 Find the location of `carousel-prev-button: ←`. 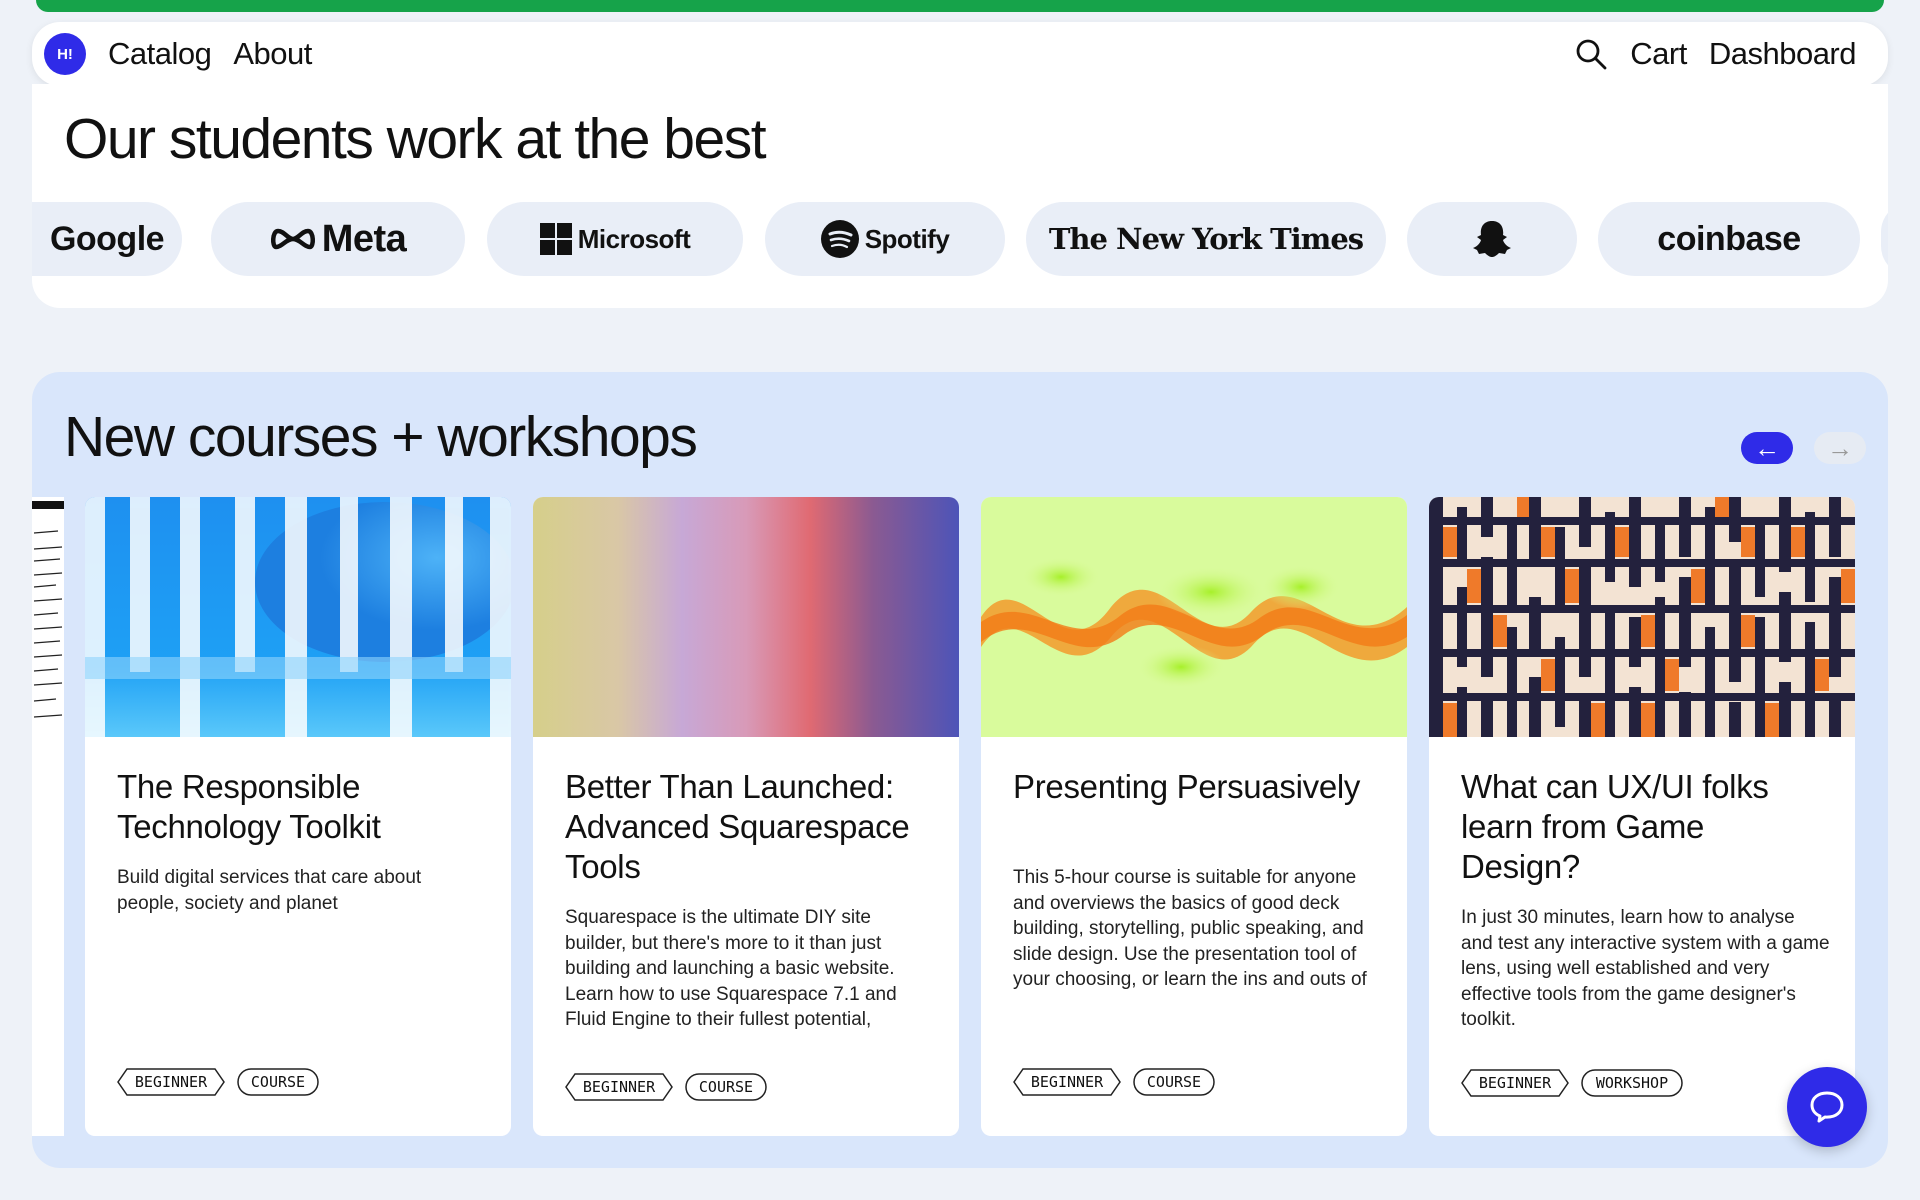

carousel-prev-button: ← is located at coordinates (1767, 448).